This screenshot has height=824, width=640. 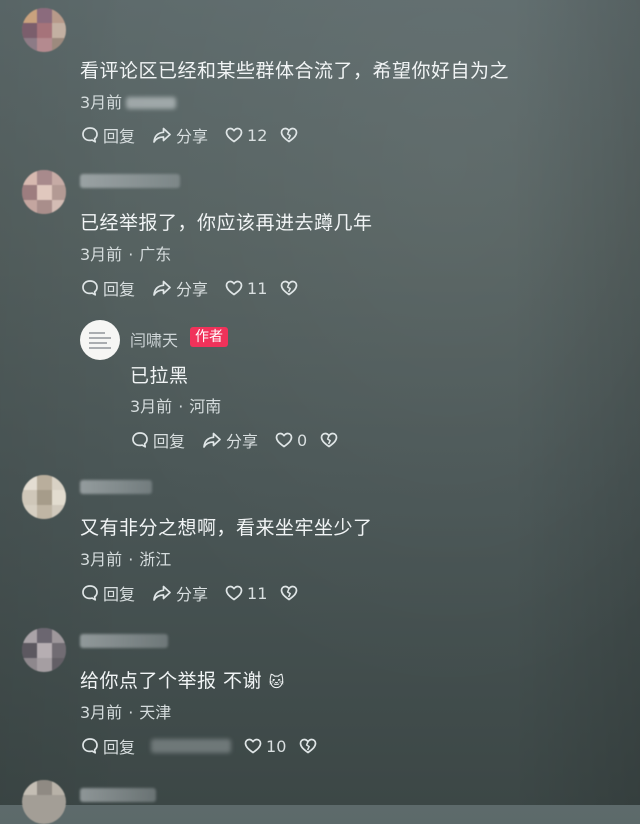 I want to click on reply-time: 3月前, so click(x=151, y=406).